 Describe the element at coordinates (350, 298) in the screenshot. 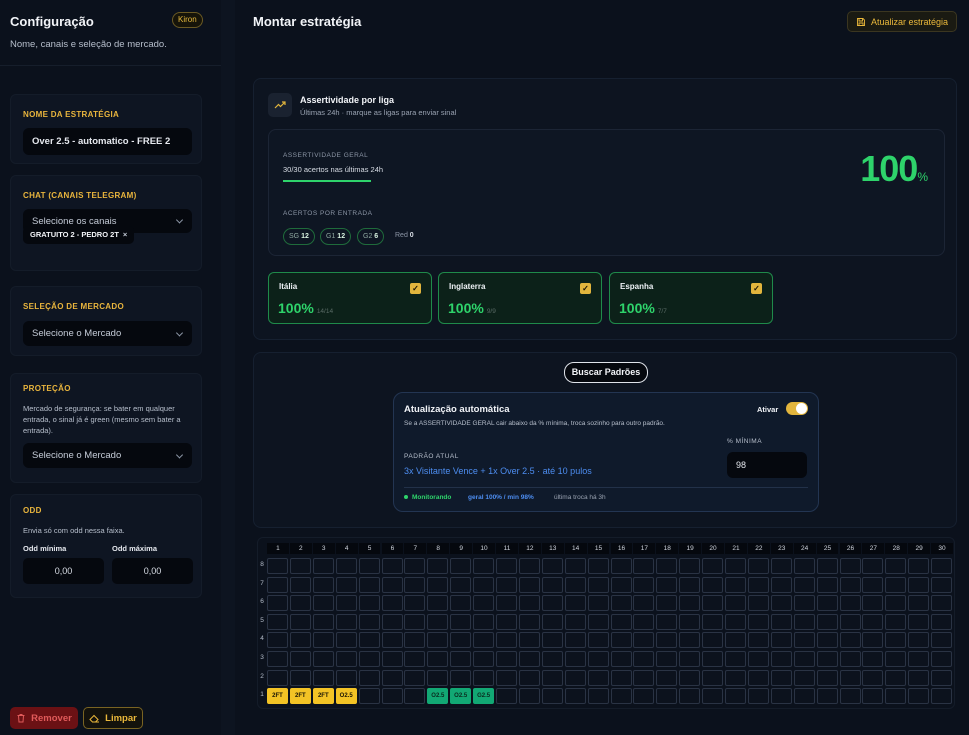

I see `league-card-italia: Itália ✓ 100% 14/14` at that location.